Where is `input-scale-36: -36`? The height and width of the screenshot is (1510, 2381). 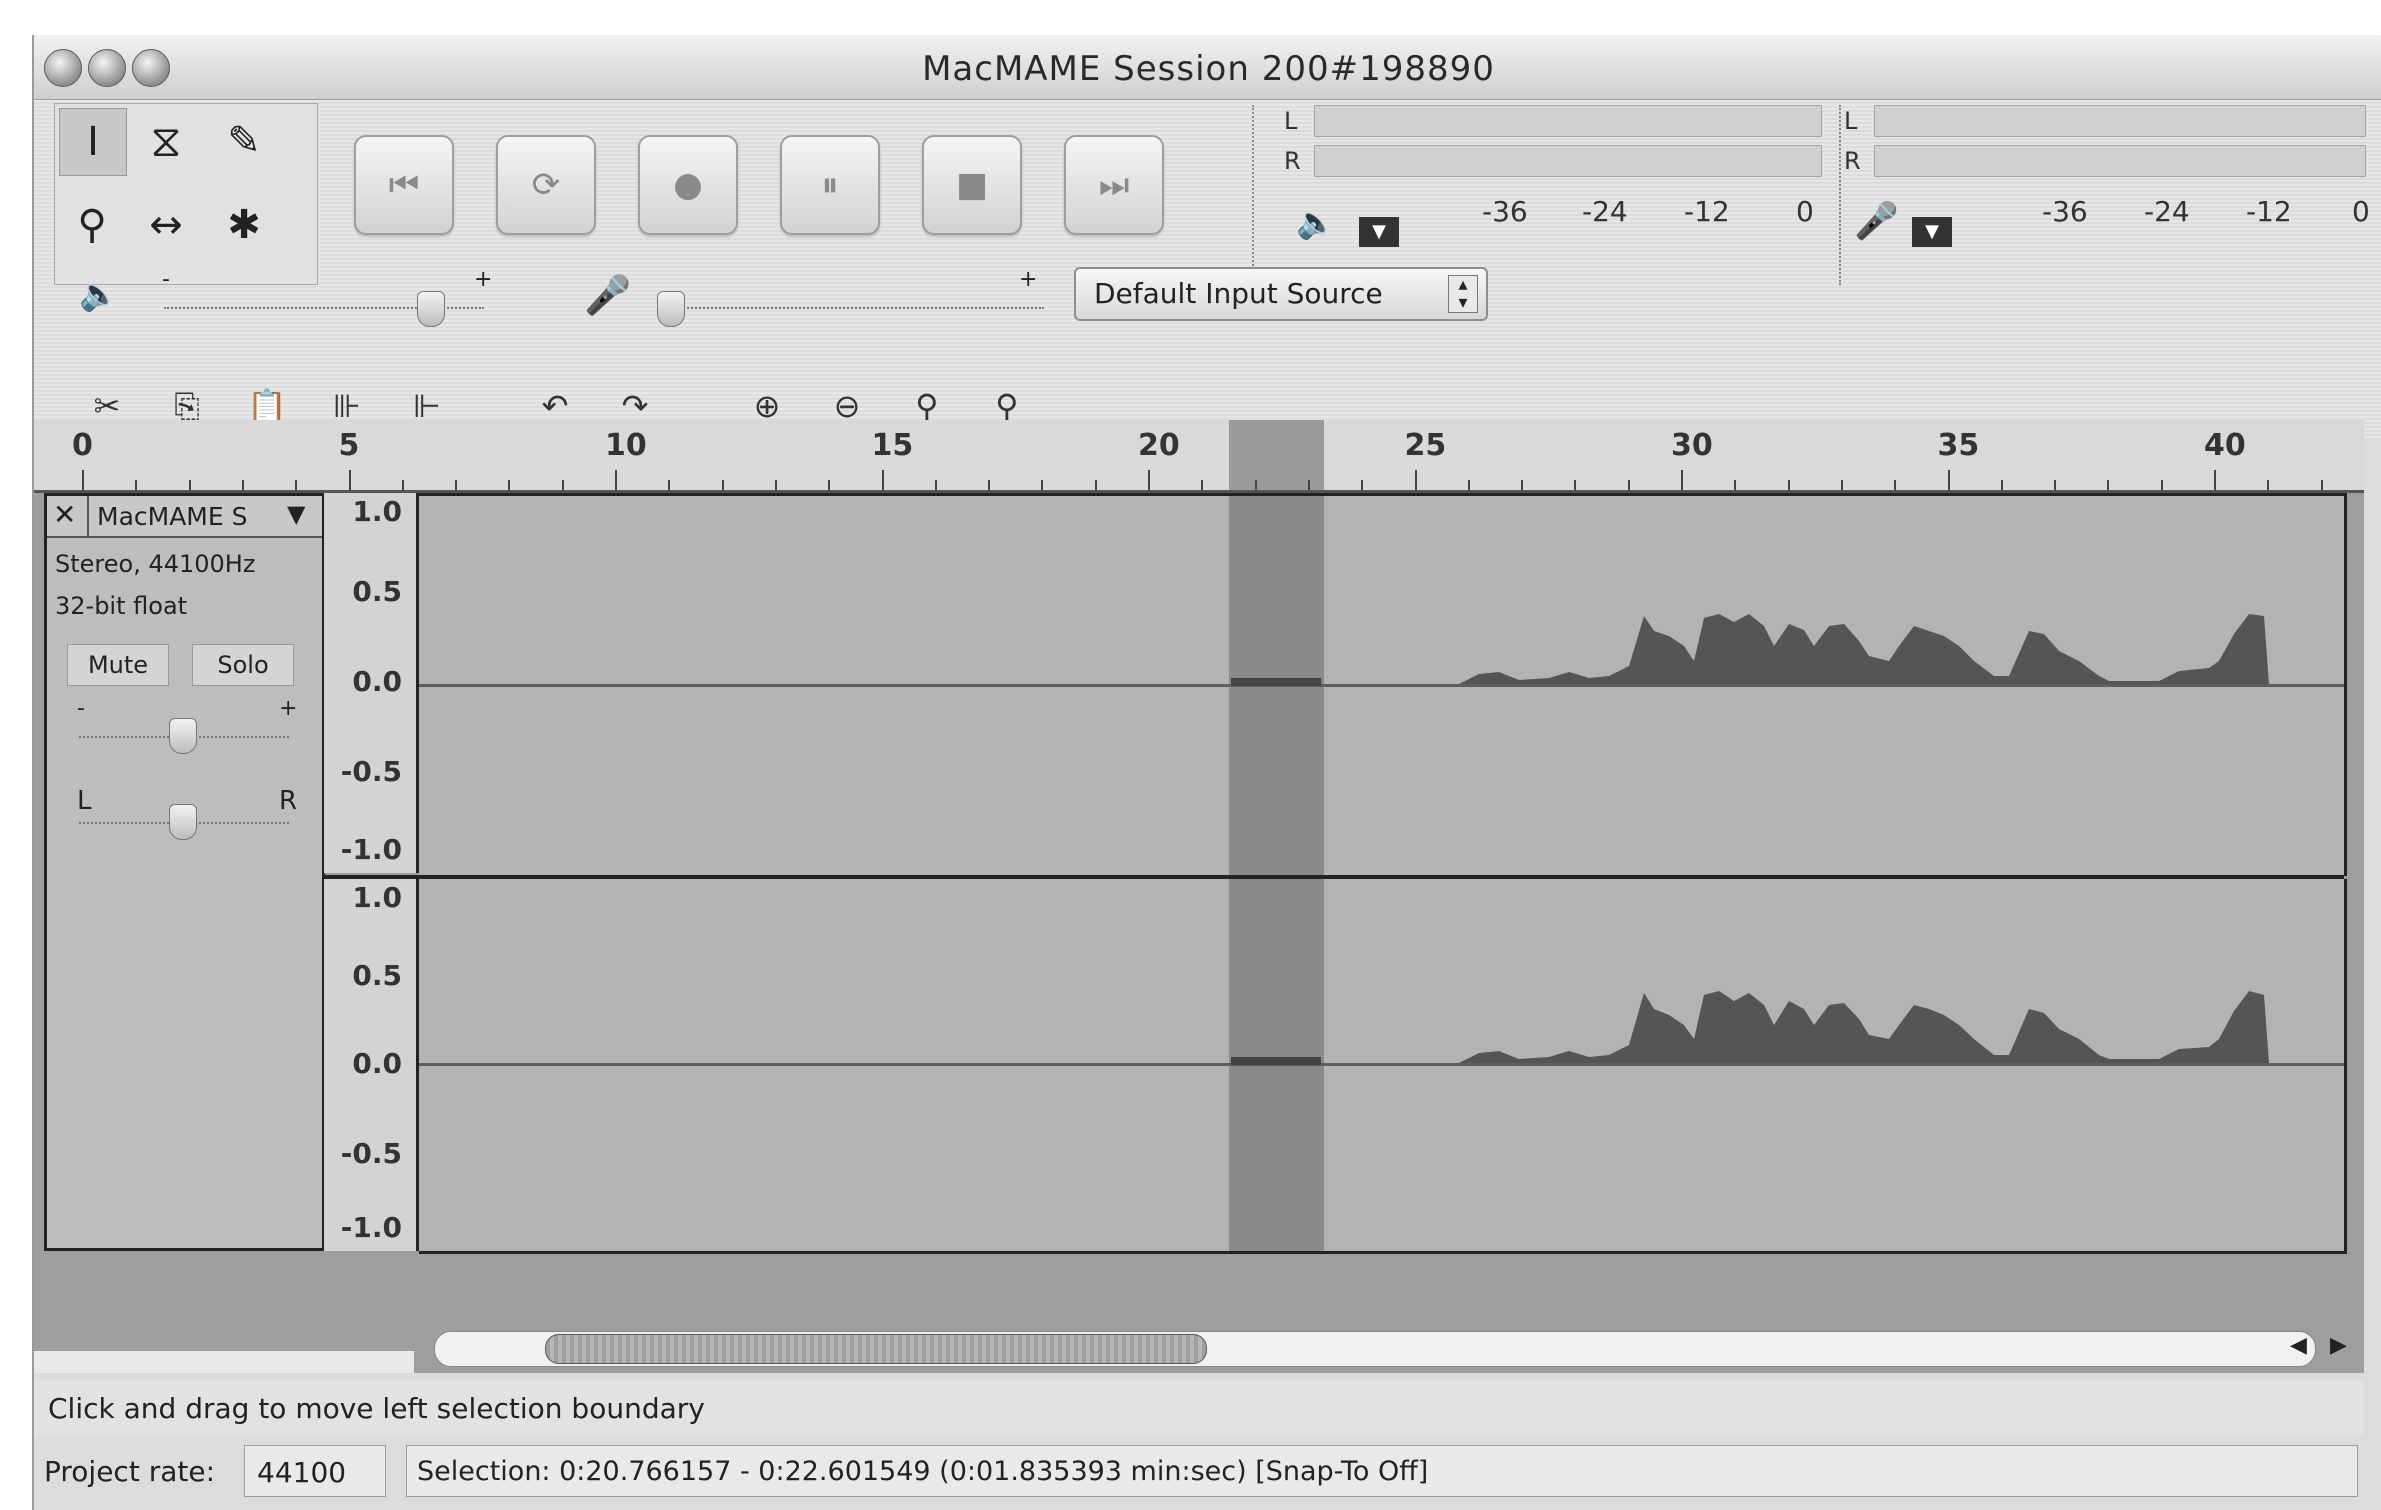
input-scale-36: -36 is located at coordinates (2065, 211).